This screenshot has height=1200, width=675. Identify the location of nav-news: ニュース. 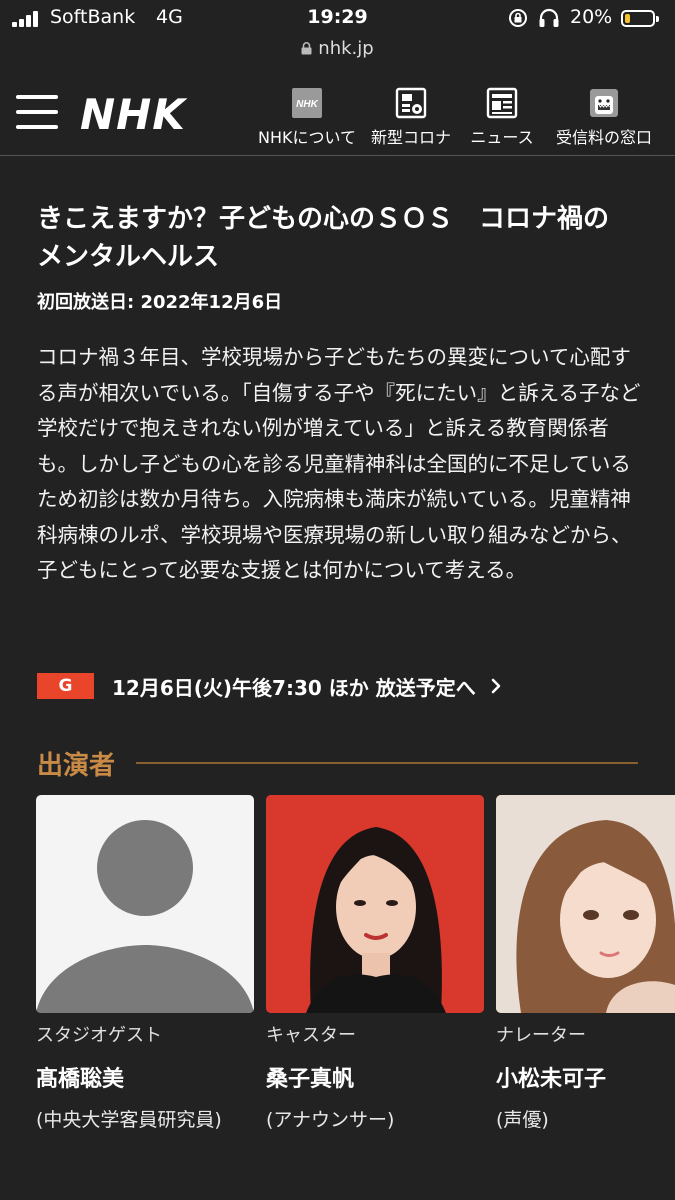
(502, 117).